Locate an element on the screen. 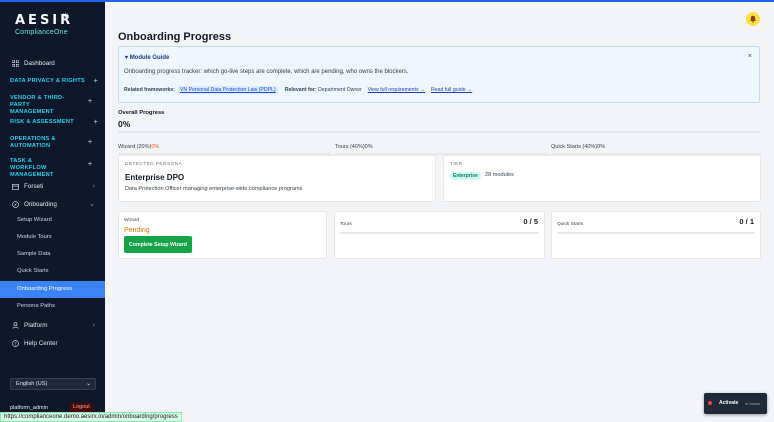 The width and height of the screenshot is (774, 422). section-label: TASK & WORKFLOW MANAGEMENT is located at coordinates (32, 168).